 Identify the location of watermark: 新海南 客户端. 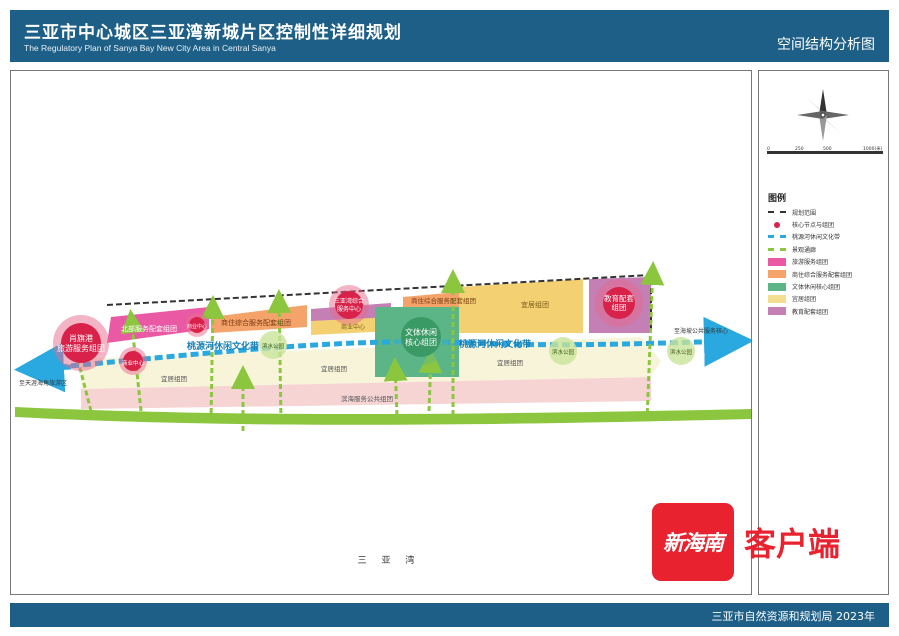
(746, 542).